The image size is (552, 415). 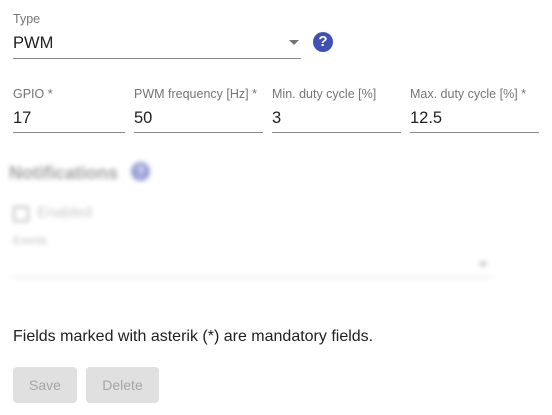 What do you see at coordinates (64, 173) in the screenshot?
I see `notifications-title: Notifications` at bounding box center [64, 173].